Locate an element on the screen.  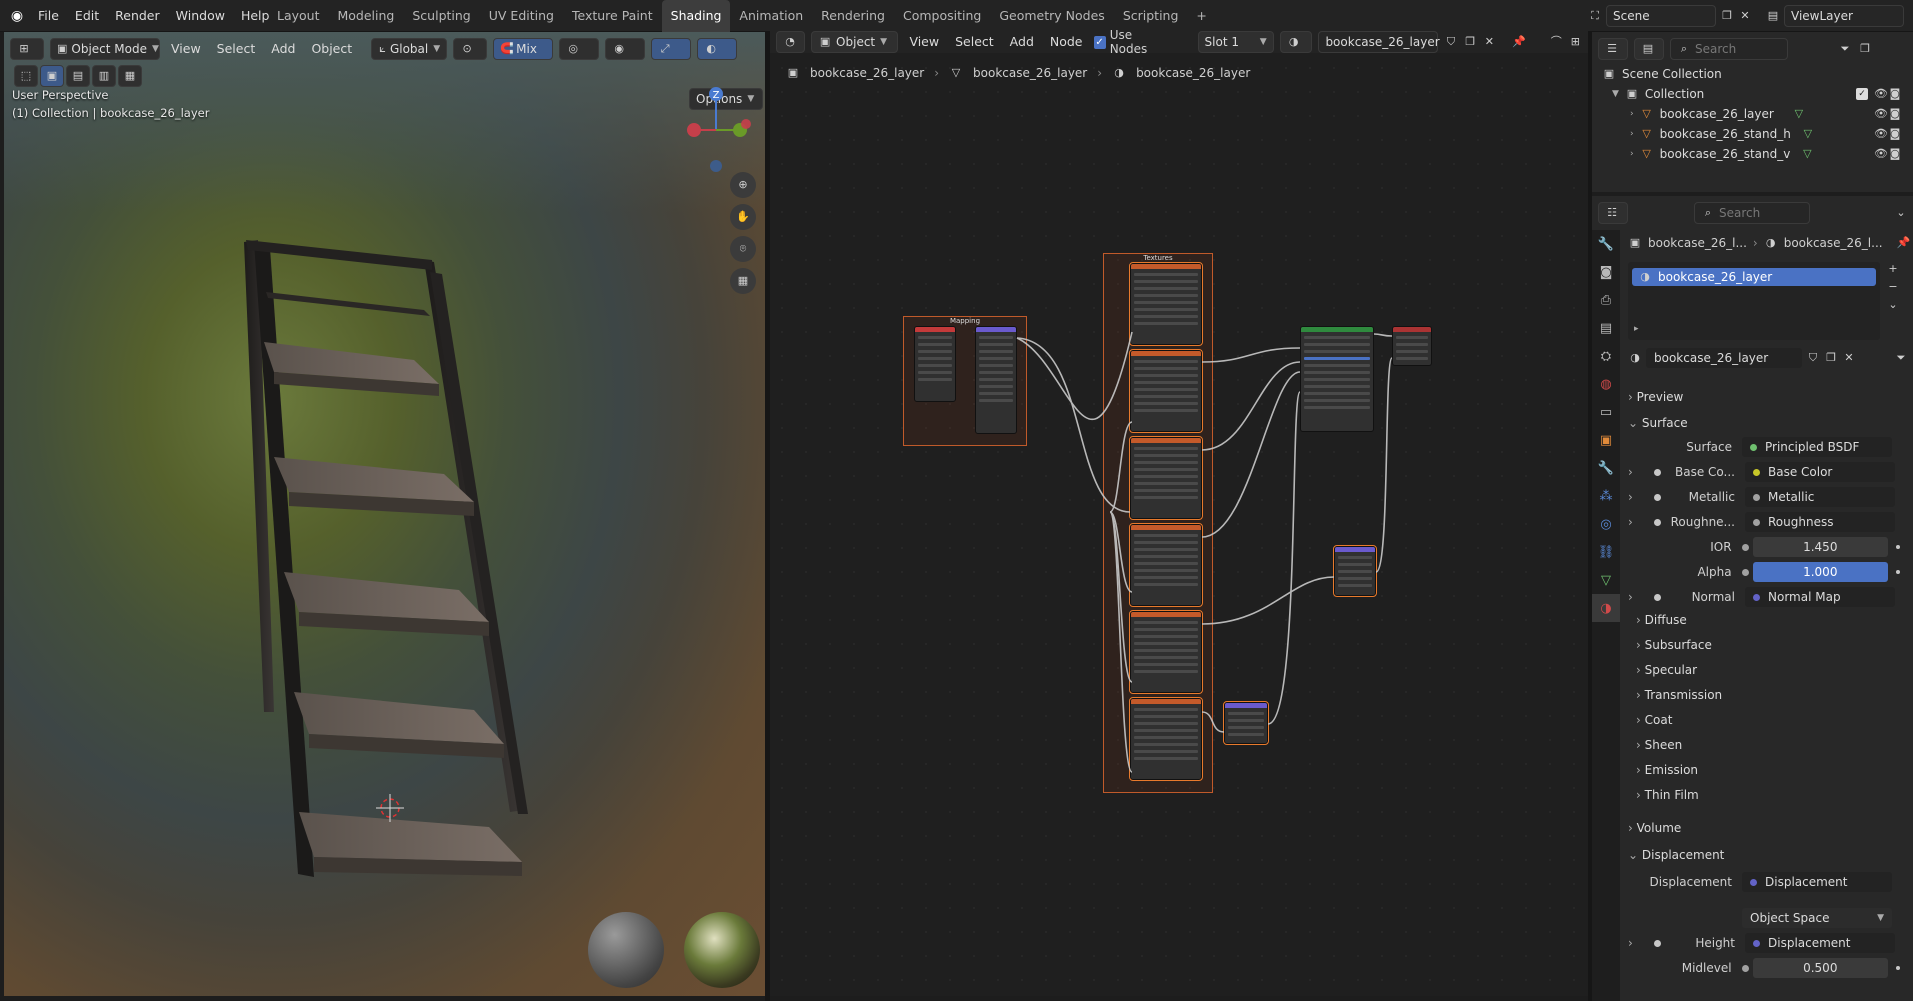
tab-physics: ◎ is located at coordinates (1606, 524).